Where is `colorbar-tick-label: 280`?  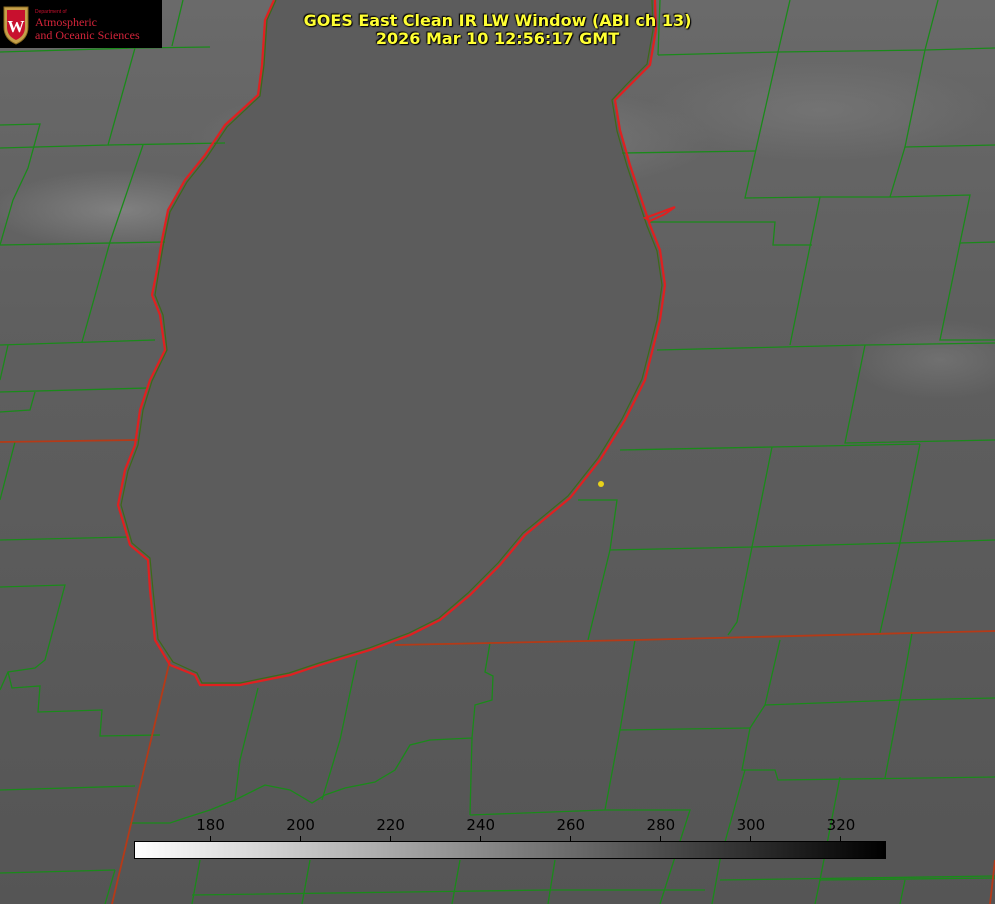
colorbar-tick-label: 280 is located at coordinates (661, 825).